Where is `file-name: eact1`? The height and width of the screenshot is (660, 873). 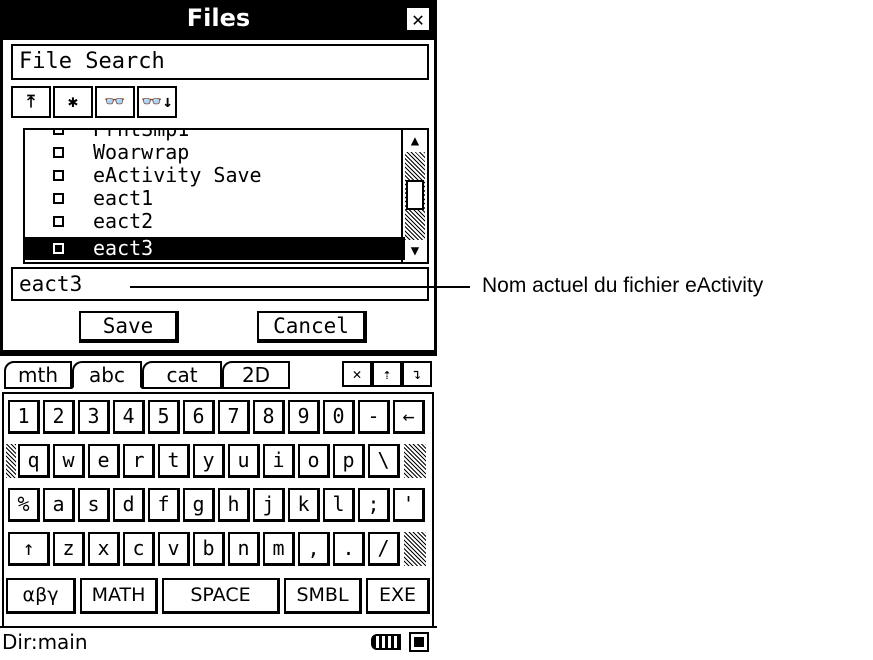 file-name: eact1 is located at coordinates (123, 198).